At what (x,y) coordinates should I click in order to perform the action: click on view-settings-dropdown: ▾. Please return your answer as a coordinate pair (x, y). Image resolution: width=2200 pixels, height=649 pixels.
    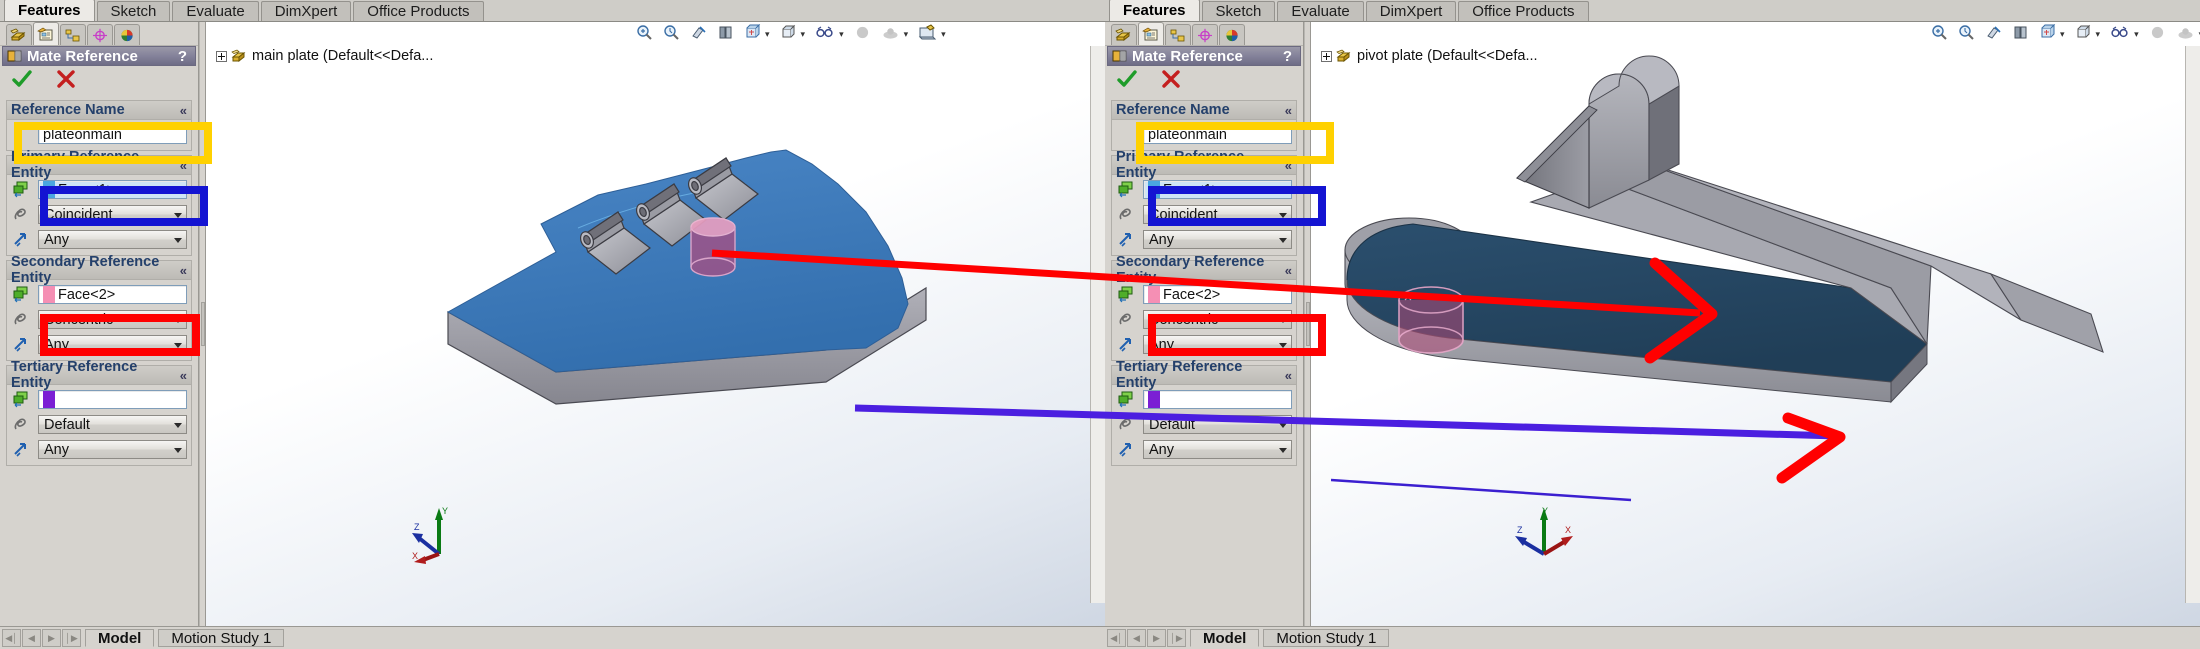
    Looking at the image, I should click on (943, 34).